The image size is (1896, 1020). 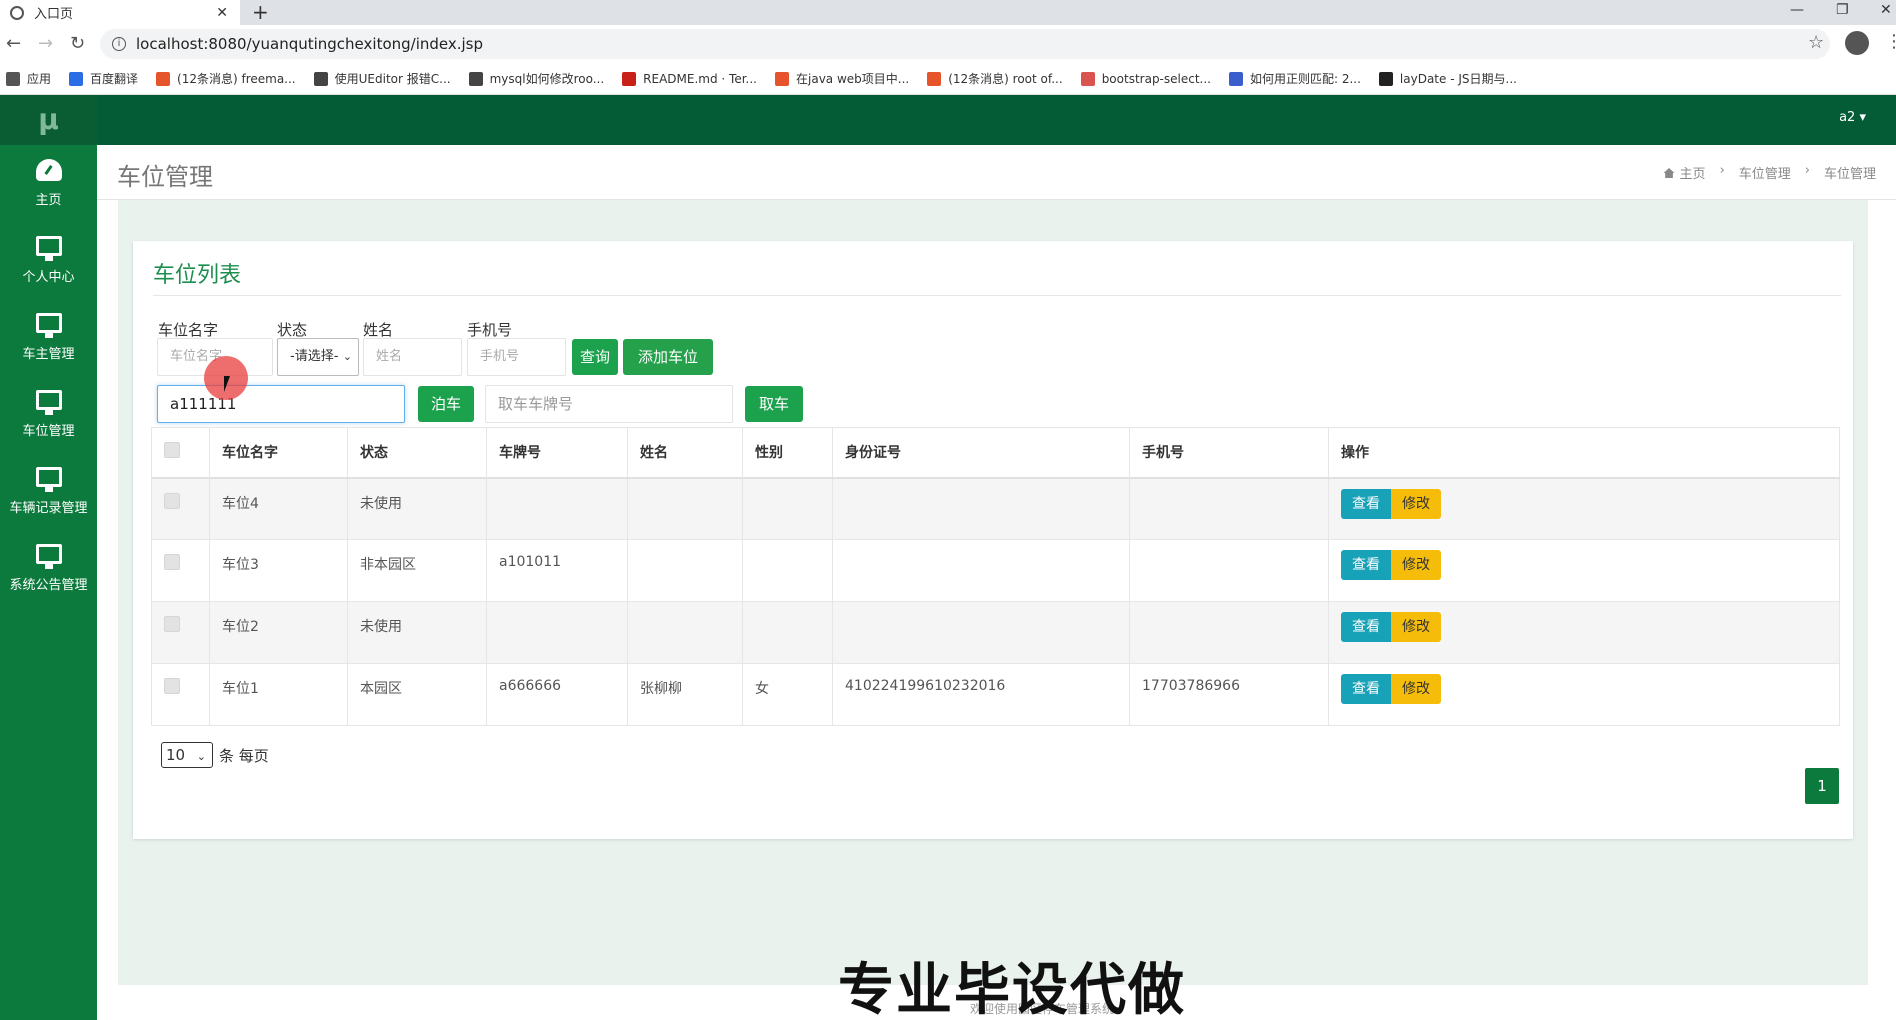 What do you see at coordinates (1842, 12) in the screenshot?
I see `restore-icon: ❐` at bounding box center [1842, 12].